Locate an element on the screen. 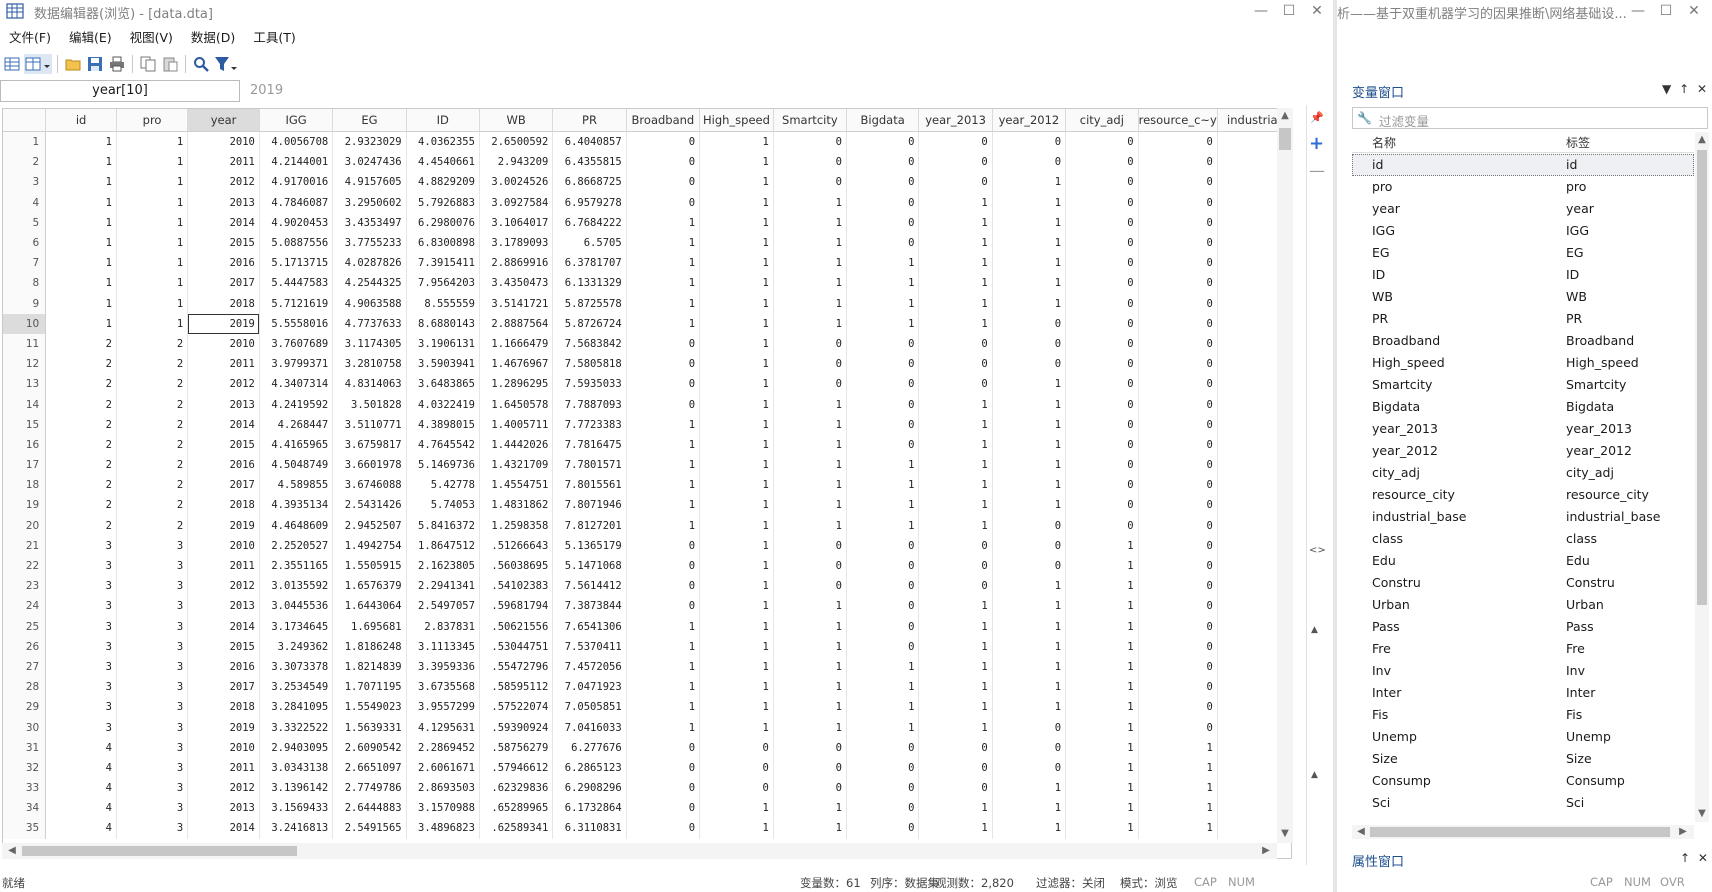 The image size is (1712, 892). row-number: 35 is located at coordinates (25, 828).